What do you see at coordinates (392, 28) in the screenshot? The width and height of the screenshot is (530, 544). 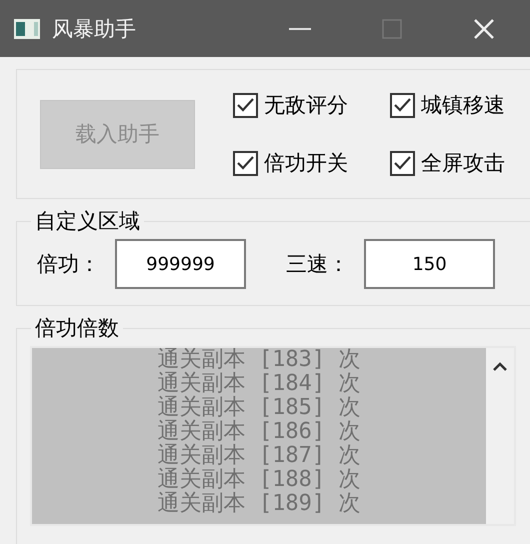 I see `maximize-icon` at bounding box center [392, 28].